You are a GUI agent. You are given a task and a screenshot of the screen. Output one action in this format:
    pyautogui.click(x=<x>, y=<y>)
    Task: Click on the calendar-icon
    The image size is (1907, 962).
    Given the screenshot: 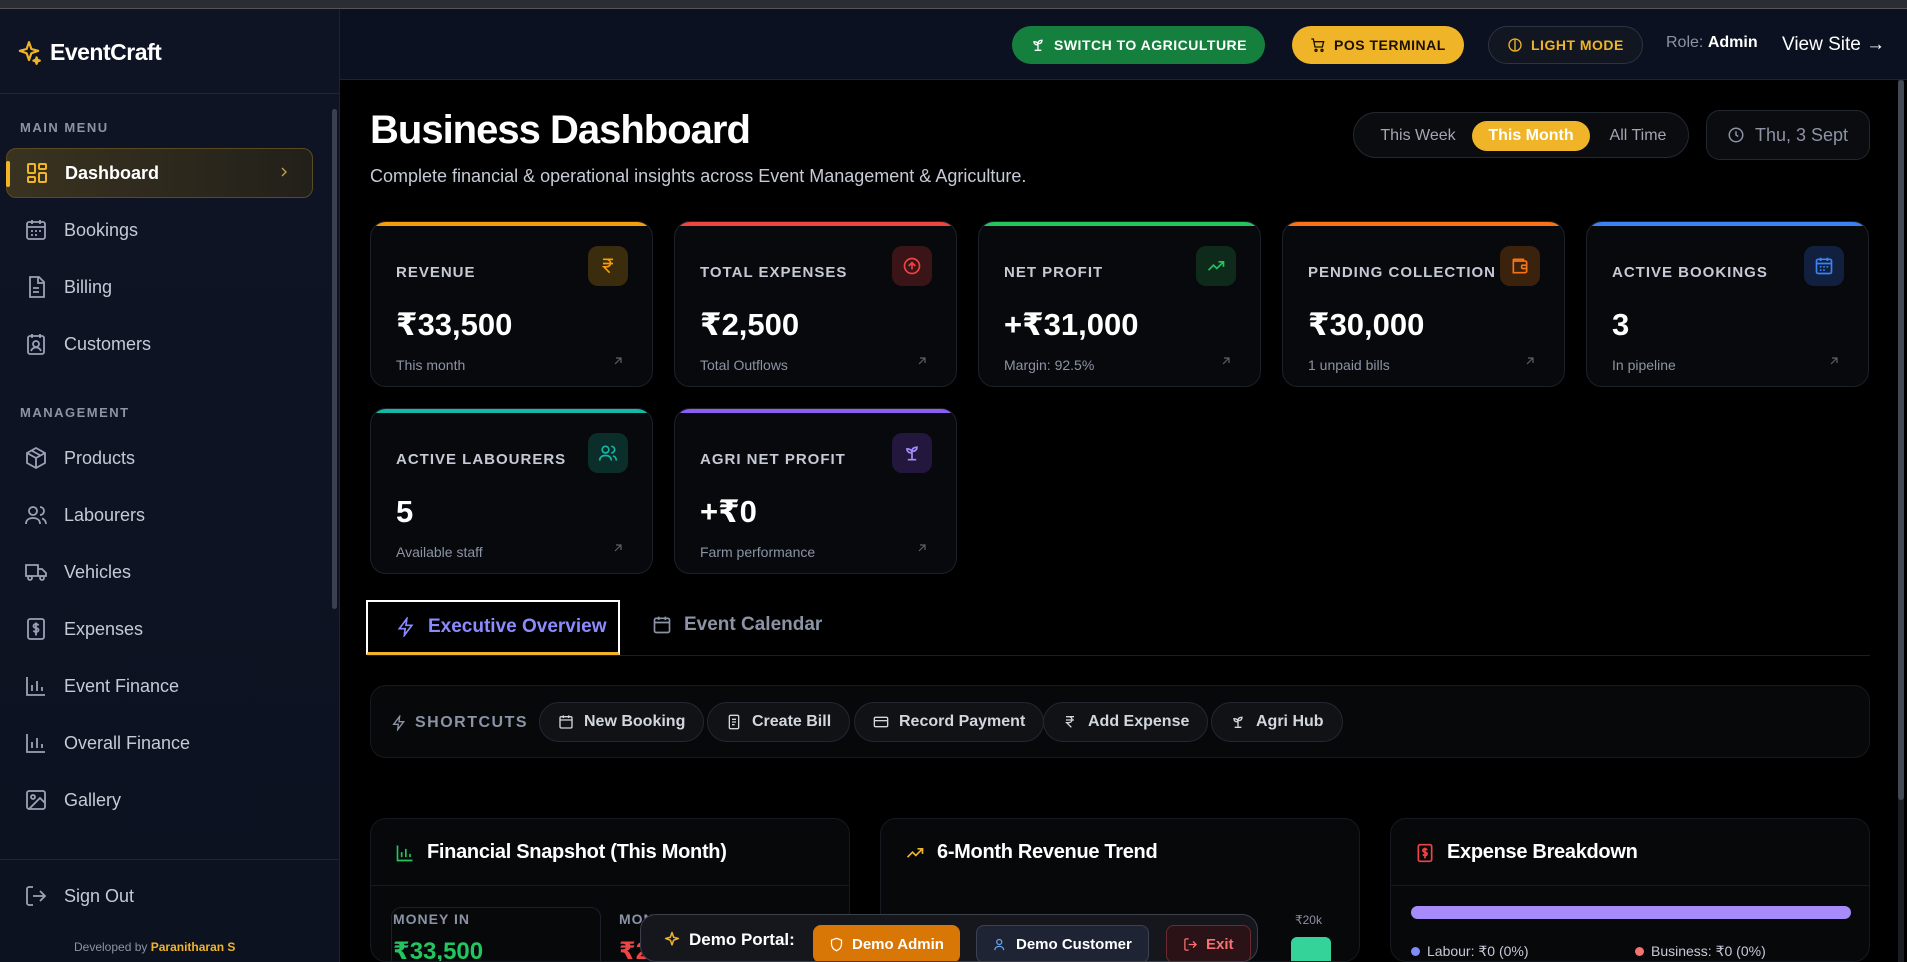 What is the action you would take?
    pyautogui.click(x=36, y=230)
    